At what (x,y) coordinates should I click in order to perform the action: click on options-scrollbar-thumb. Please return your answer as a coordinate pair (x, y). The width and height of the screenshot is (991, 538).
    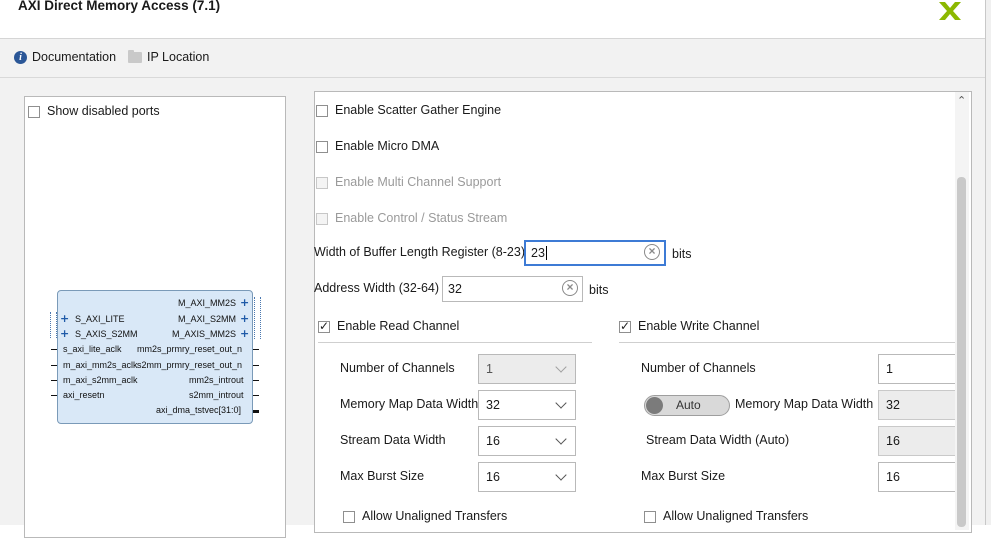
    Looking at the image, I should click on (961, 352).